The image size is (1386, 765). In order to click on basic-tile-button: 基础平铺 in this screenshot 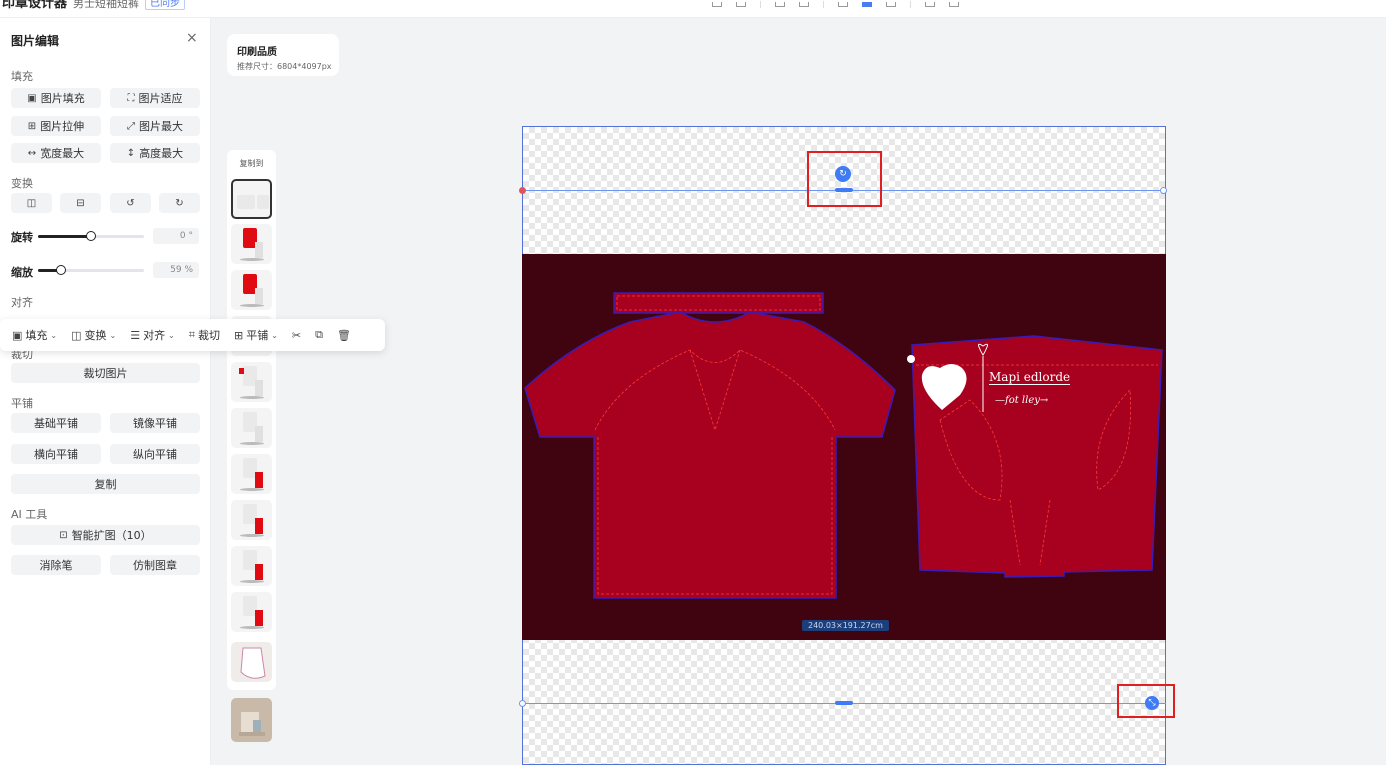, I will do `click(56, 423)`.